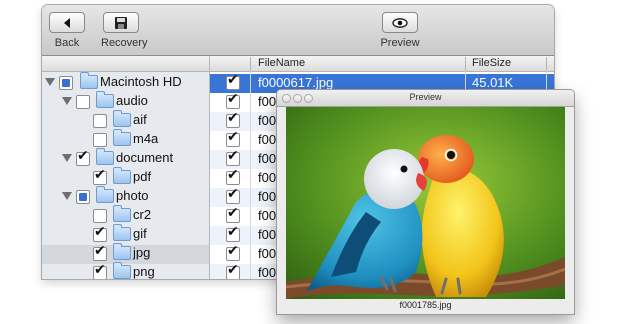  I want to click on tree-item-label: pdf, so click(142, 176).